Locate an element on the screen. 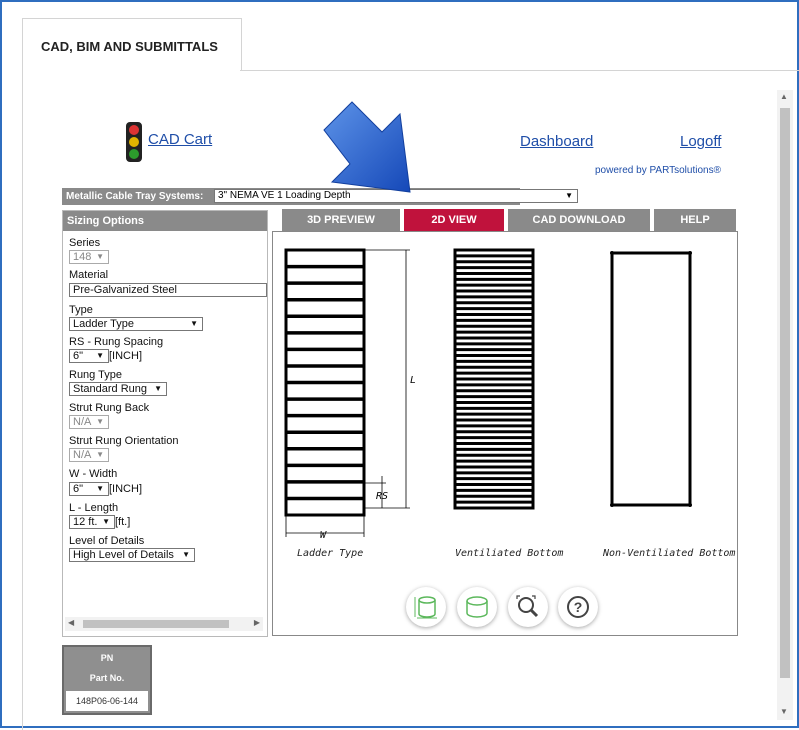 The width and height of the screenshot is (799, 730). length-value: 12 ft. is located at coordinates (85, 522).